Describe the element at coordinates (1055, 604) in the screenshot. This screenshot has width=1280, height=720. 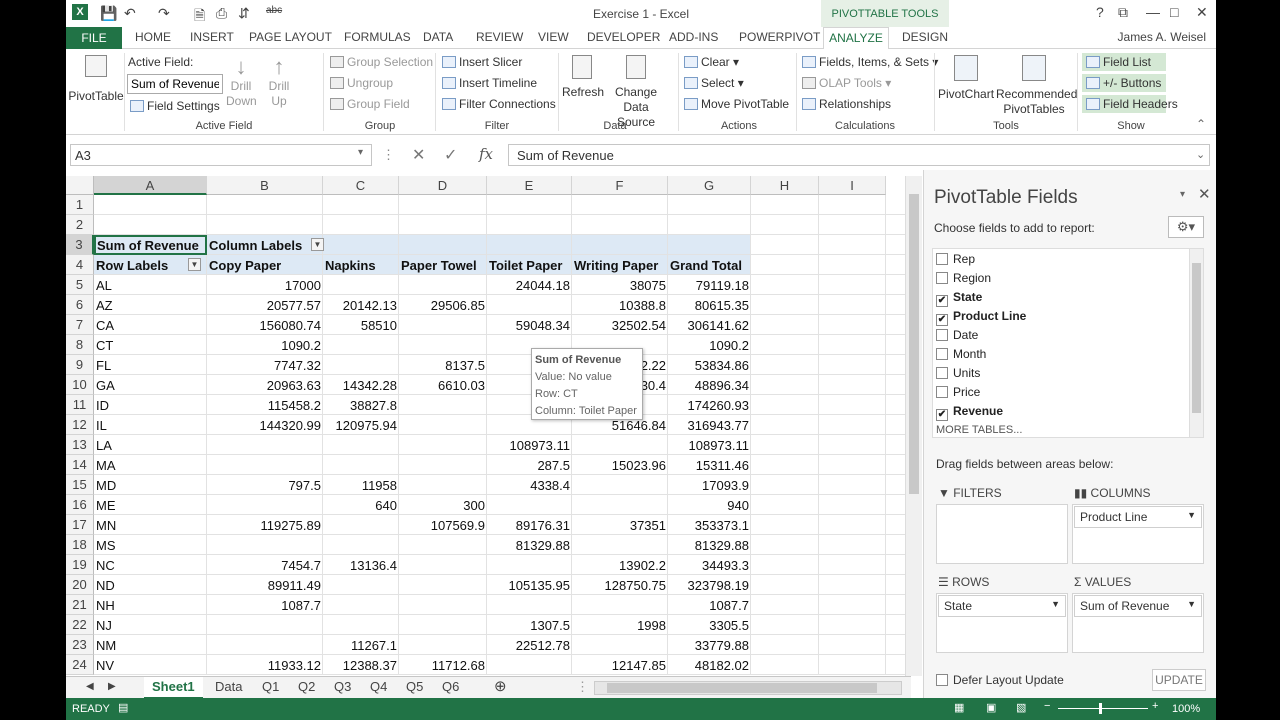
I see `rows-item-dropdown-icon: ▼` at that location.